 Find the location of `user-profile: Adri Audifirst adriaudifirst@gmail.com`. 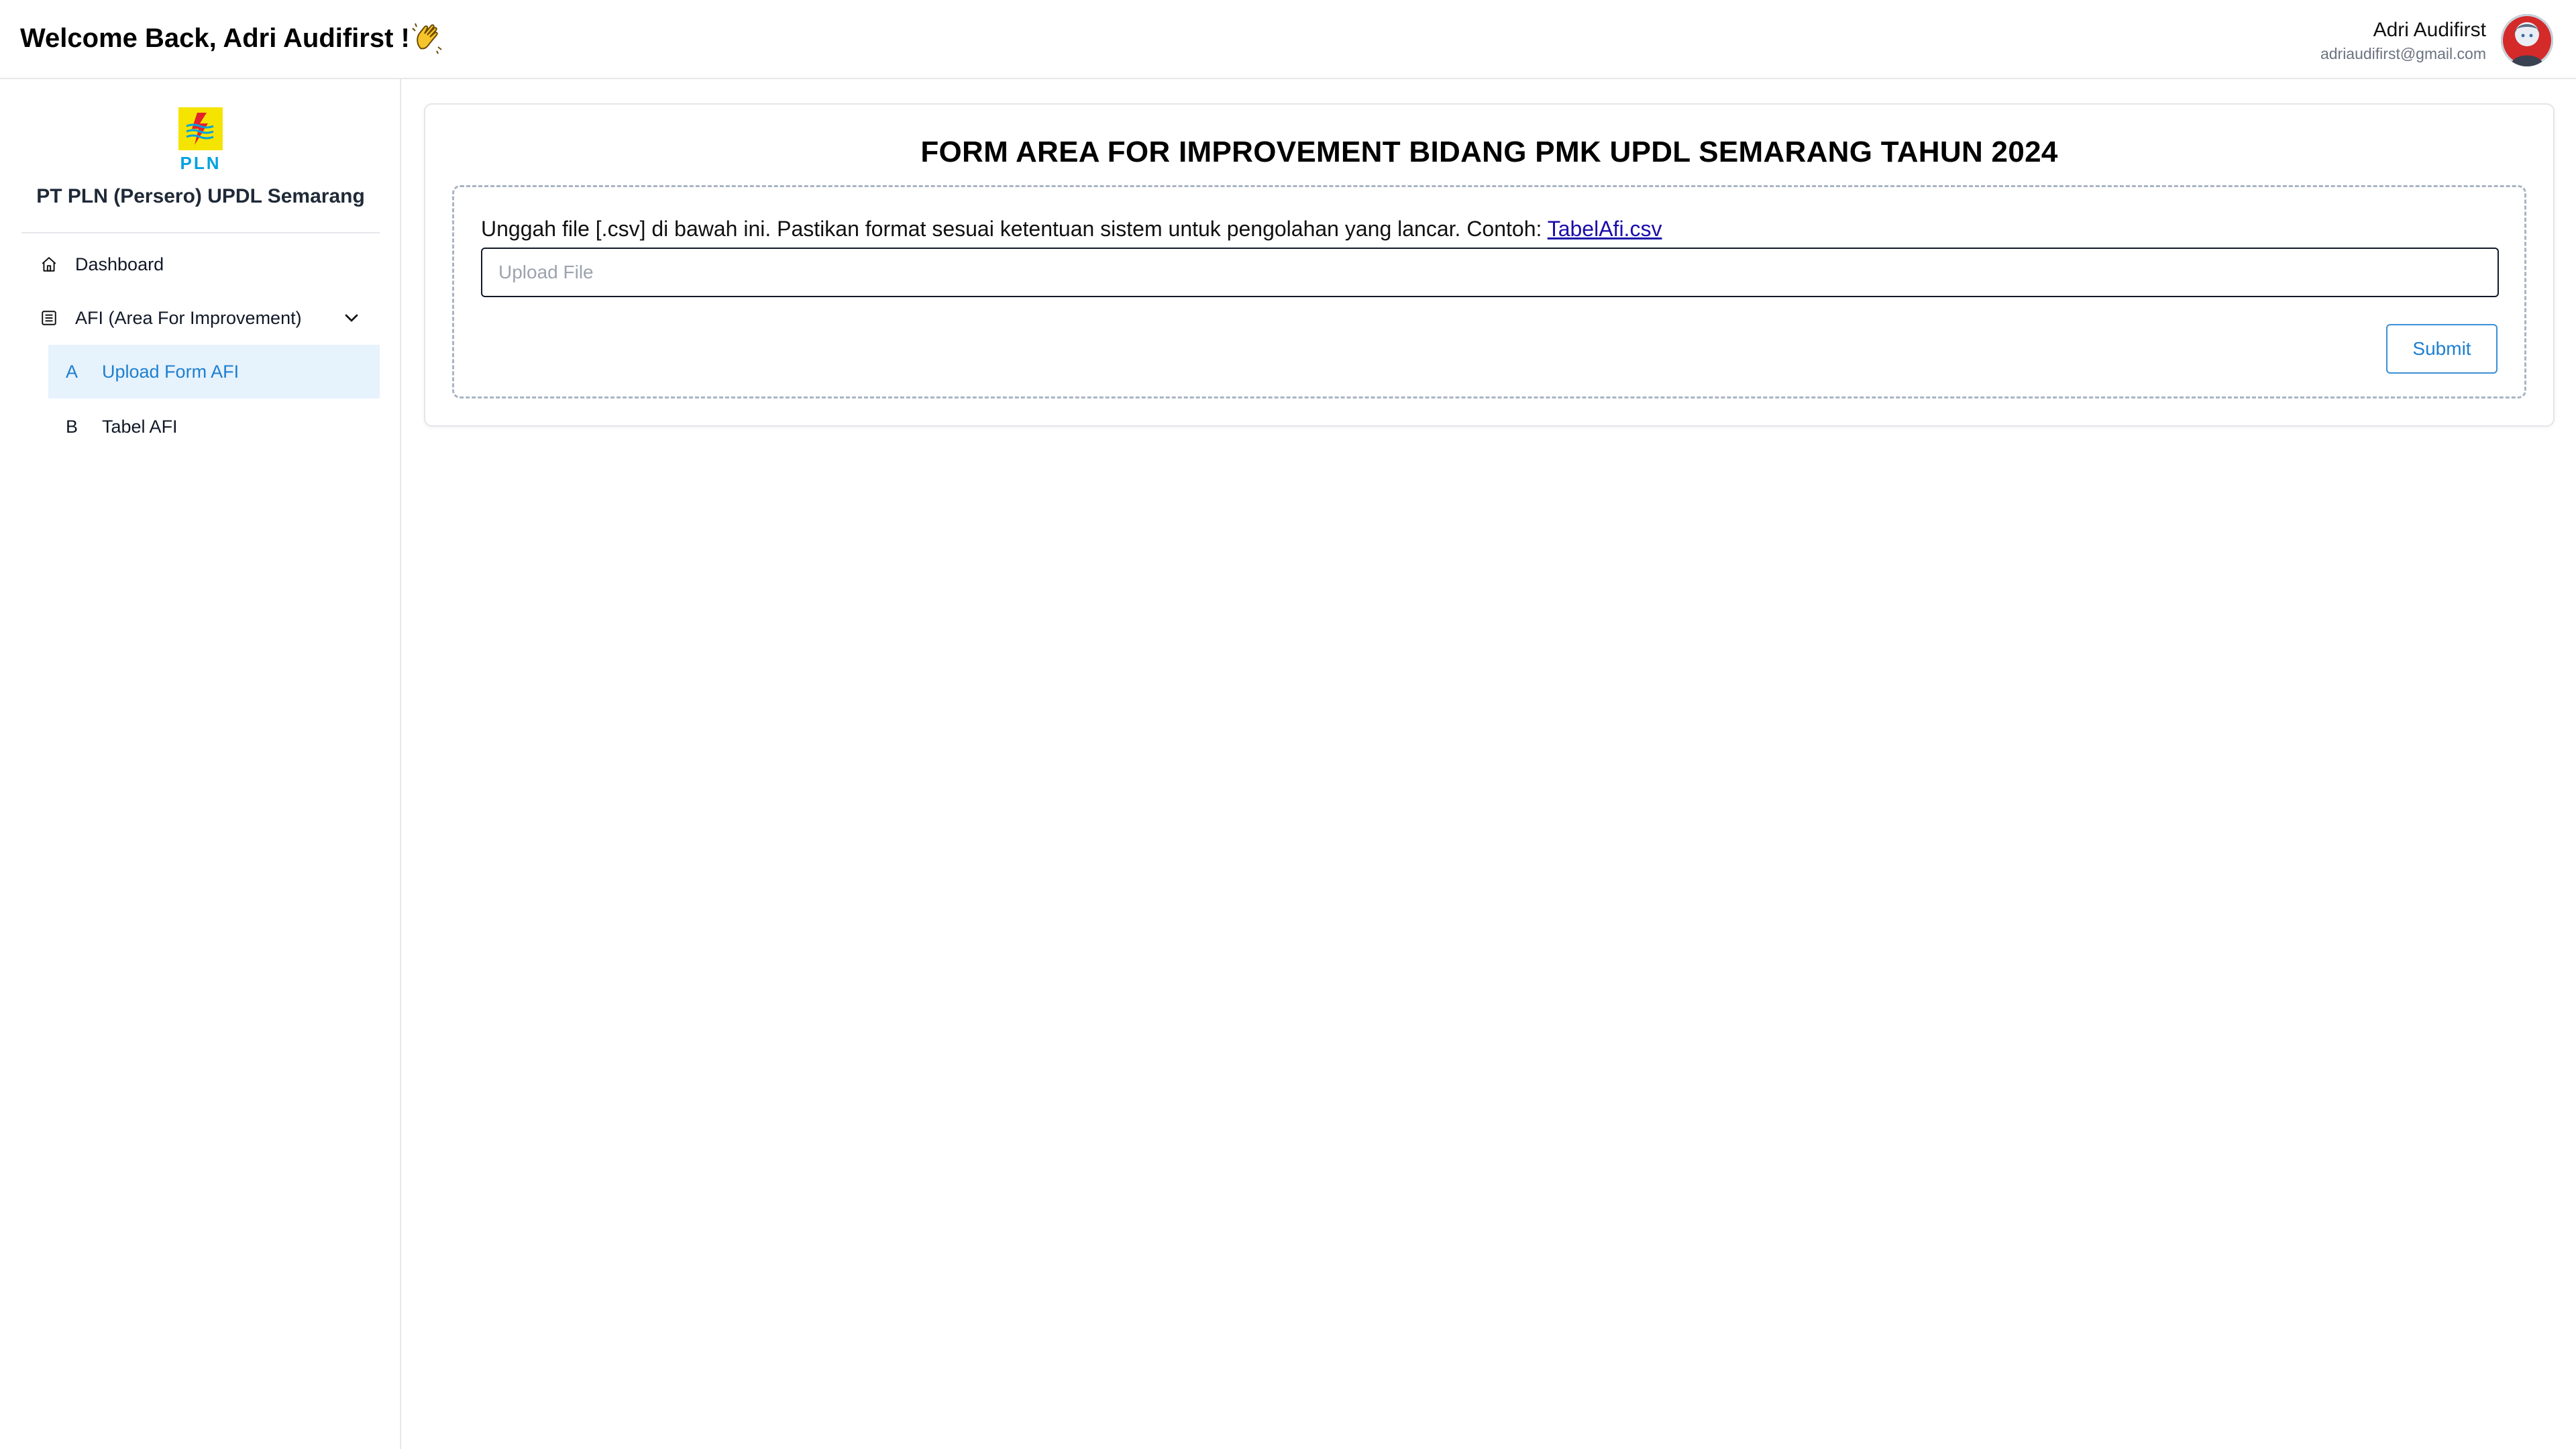

user-profile: Adri Audifirst adriaudifirst@gmail.com is located at coordinates (2436, 40).